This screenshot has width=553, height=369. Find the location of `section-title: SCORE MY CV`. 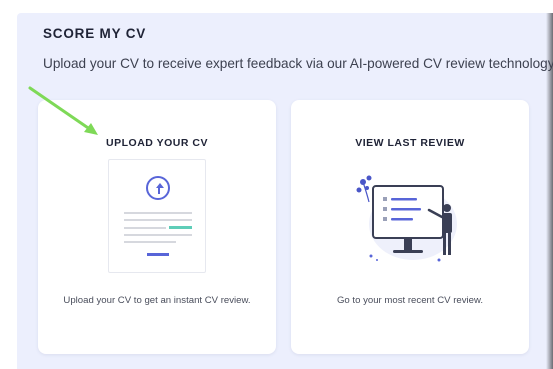

section-title: SCORE MY CV is located at coordinates (95, 33).